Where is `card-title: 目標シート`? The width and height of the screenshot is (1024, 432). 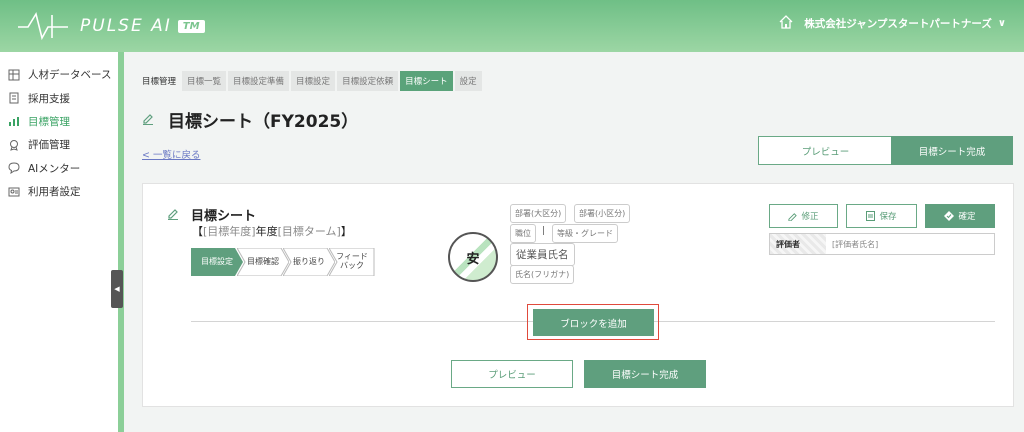
card-title: 目標シート is located at coordinates (224, 216).